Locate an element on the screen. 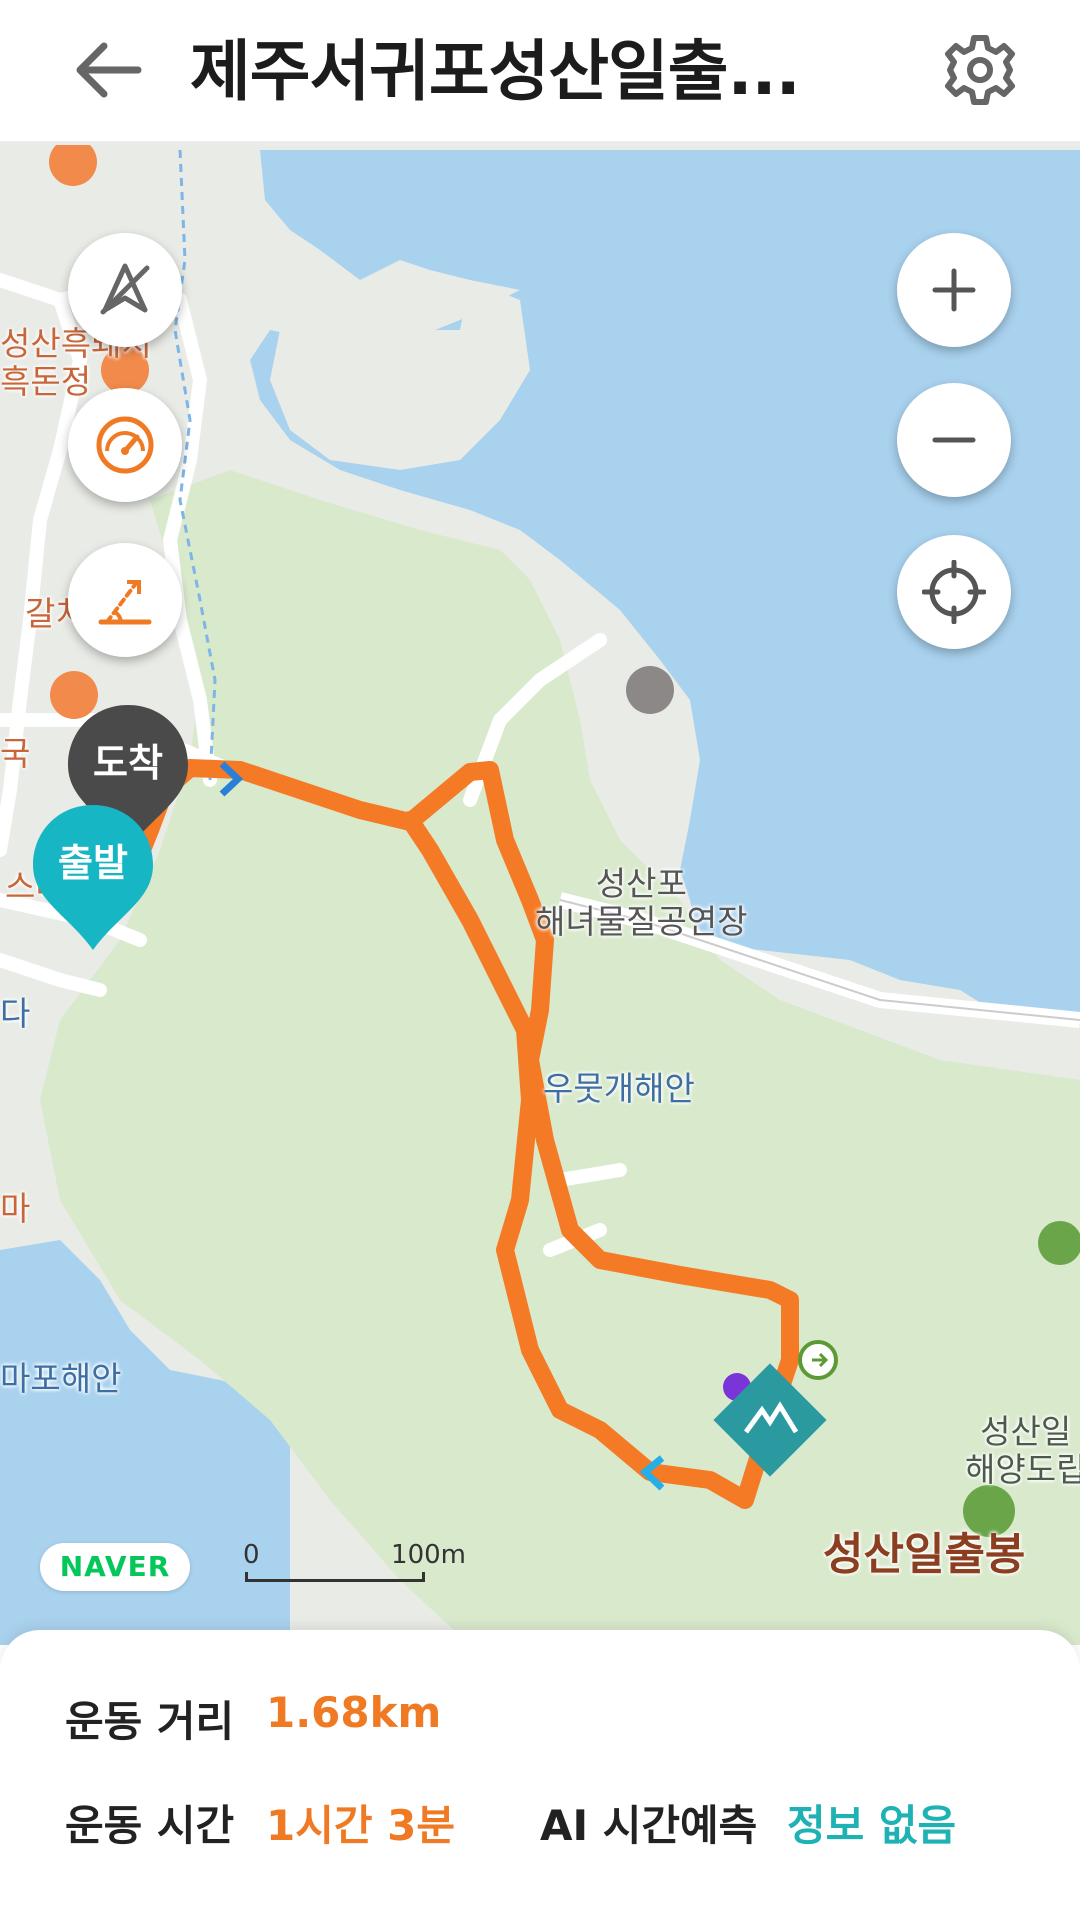 The height and width of the screenshot is (1910, 1080). label-coast-left: 마포해안 is located at coordinates (61, 1378).